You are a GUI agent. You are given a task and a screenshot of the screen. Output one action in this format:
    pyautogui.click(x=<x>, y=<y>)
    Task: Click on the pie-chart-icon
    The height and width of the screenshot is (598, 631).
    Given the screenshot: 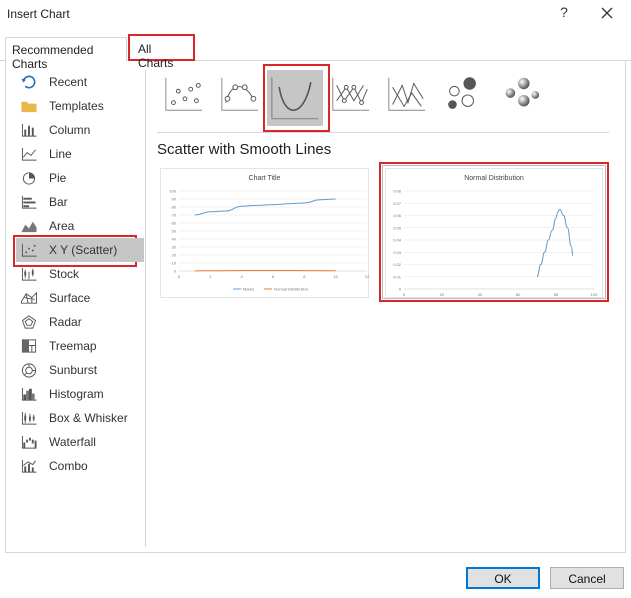 What is the action you would take?
    pyautogui.click(x=29, y=178)
    